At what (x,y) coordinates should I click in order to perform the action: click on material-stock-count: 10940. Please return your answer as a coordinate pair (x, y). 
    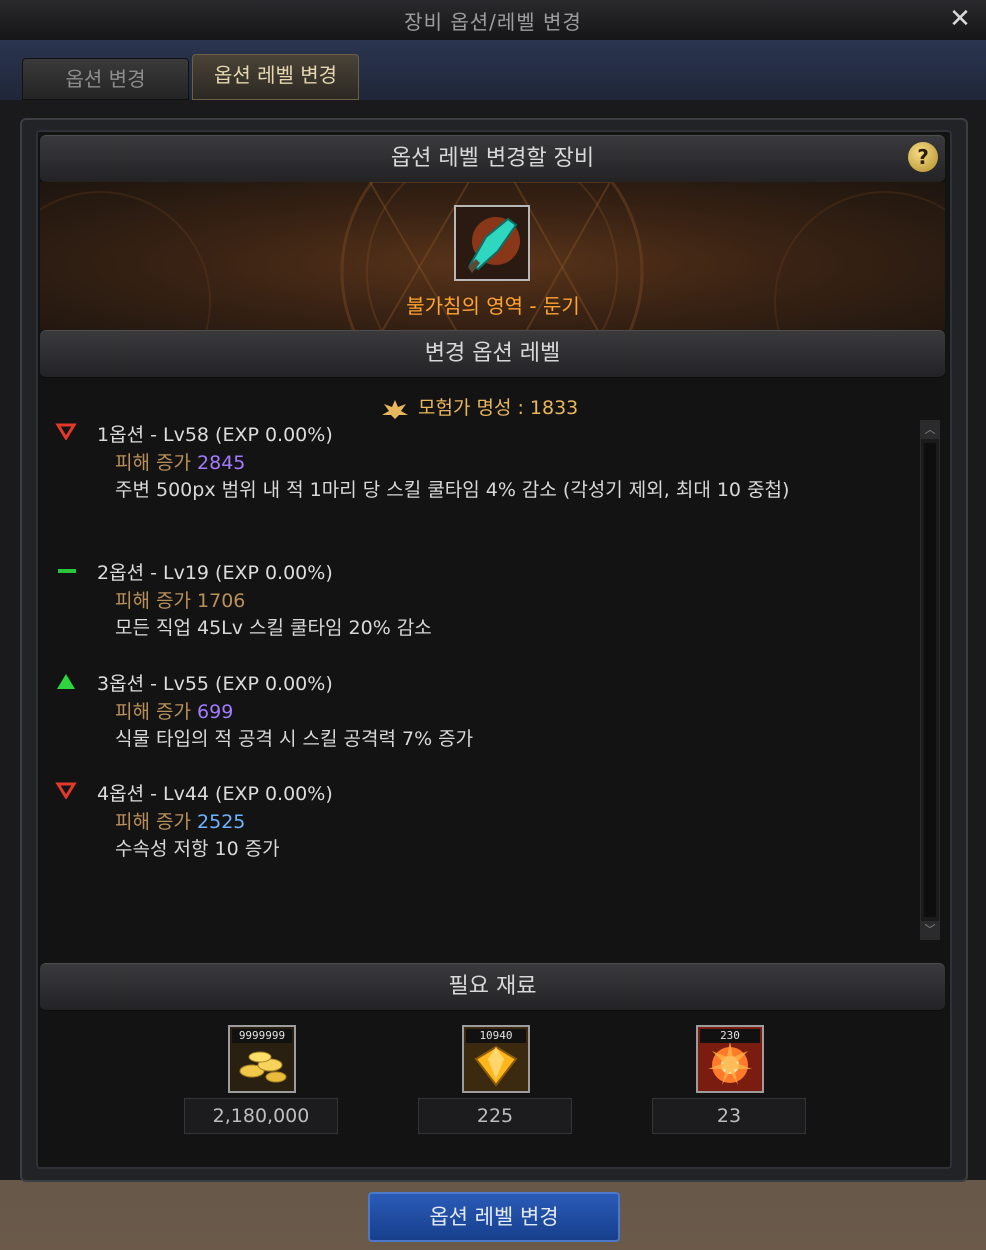
    Looking at the image, I should click on (496, 1036).